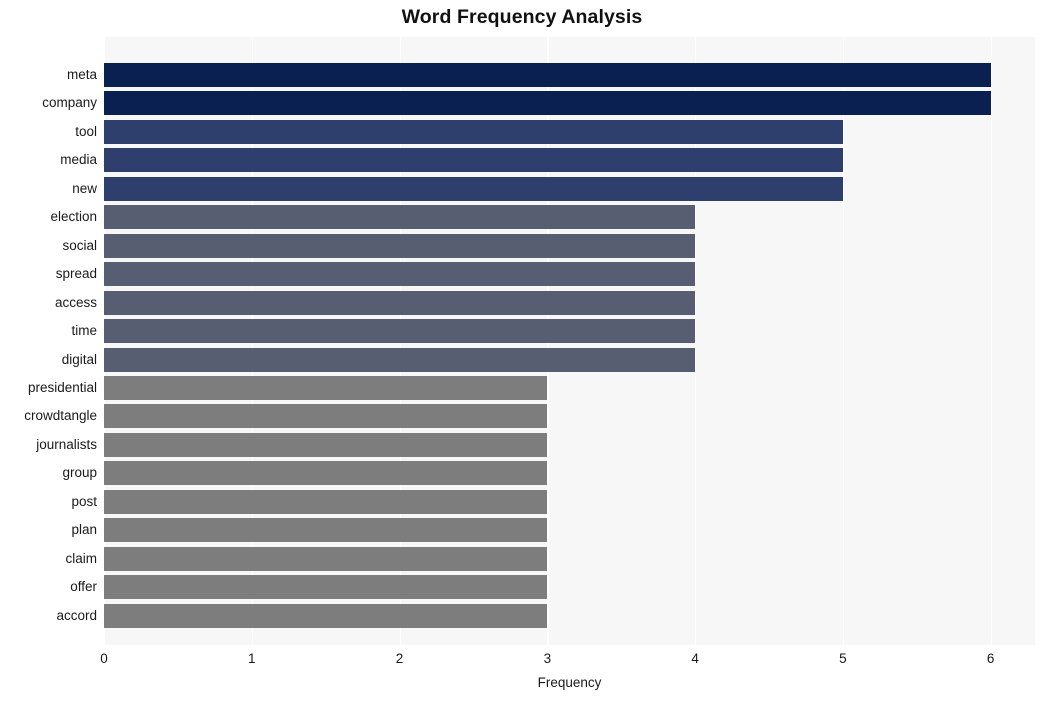 The height and width of the screenshot is (701, 1044). I want to click on x-axis-tick-label: 4, so click(695, 658).